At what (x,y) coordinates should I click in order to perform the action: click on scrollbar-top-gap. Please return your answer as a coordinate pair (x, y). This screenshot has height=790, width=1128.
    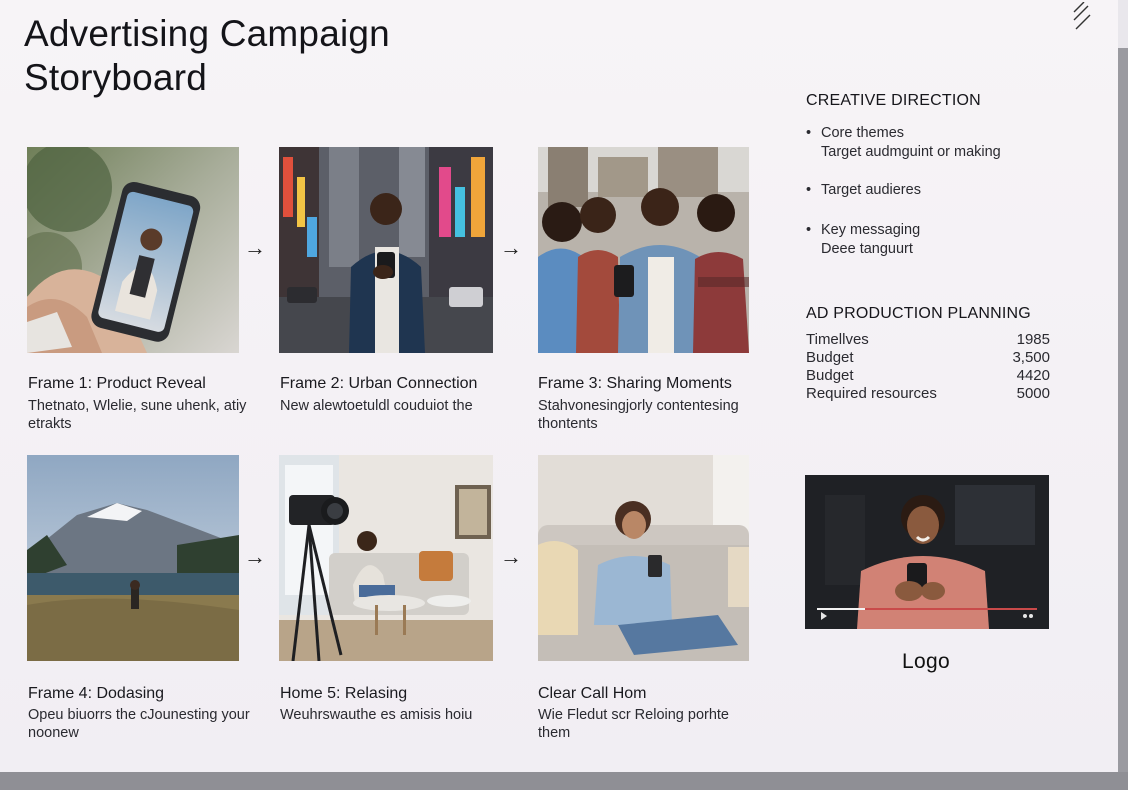
    Looking at the image, I should click on (1123, 24).